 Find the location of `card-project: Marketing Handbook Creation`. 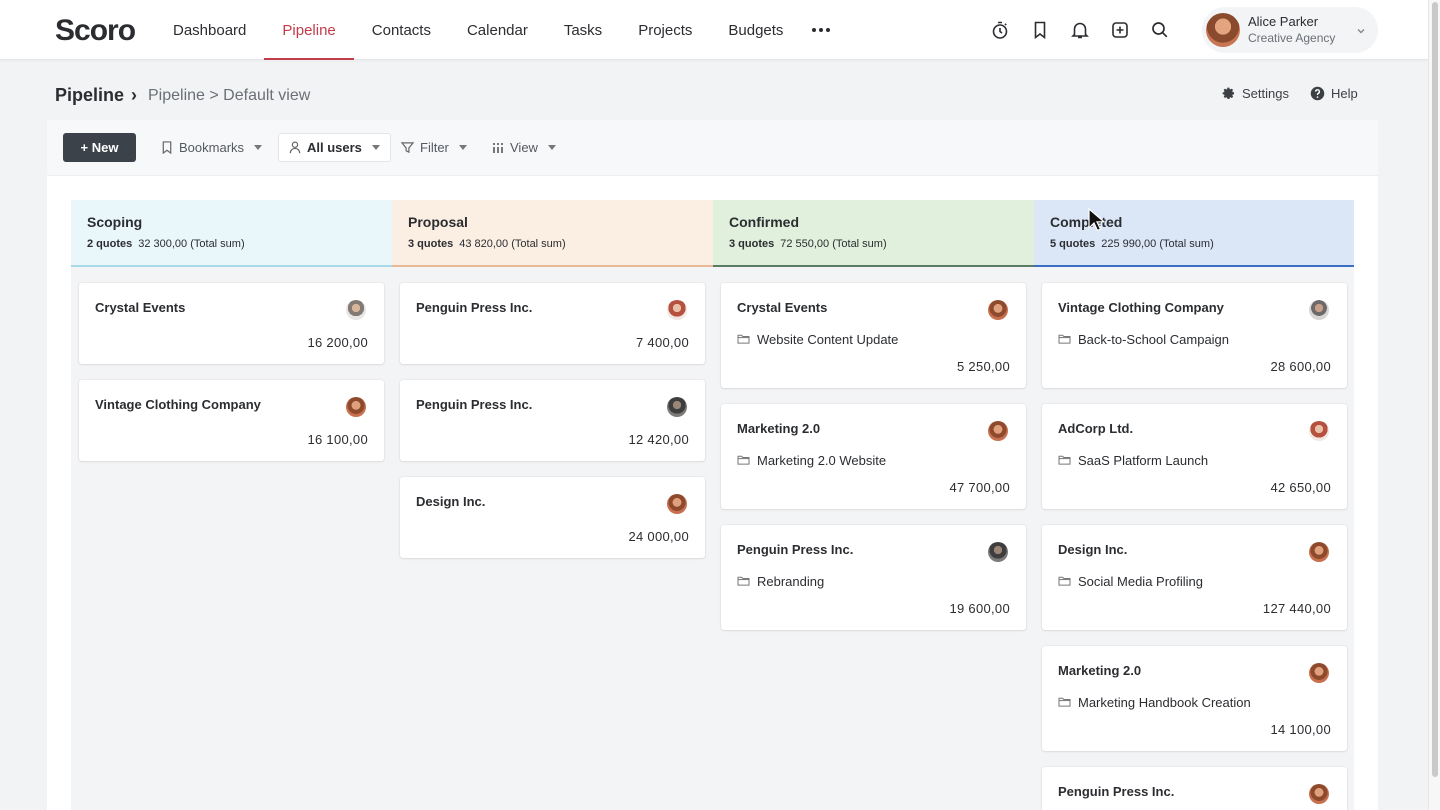

card-project: Marketing Handbook Creation is located at coordinates (1154, 702).